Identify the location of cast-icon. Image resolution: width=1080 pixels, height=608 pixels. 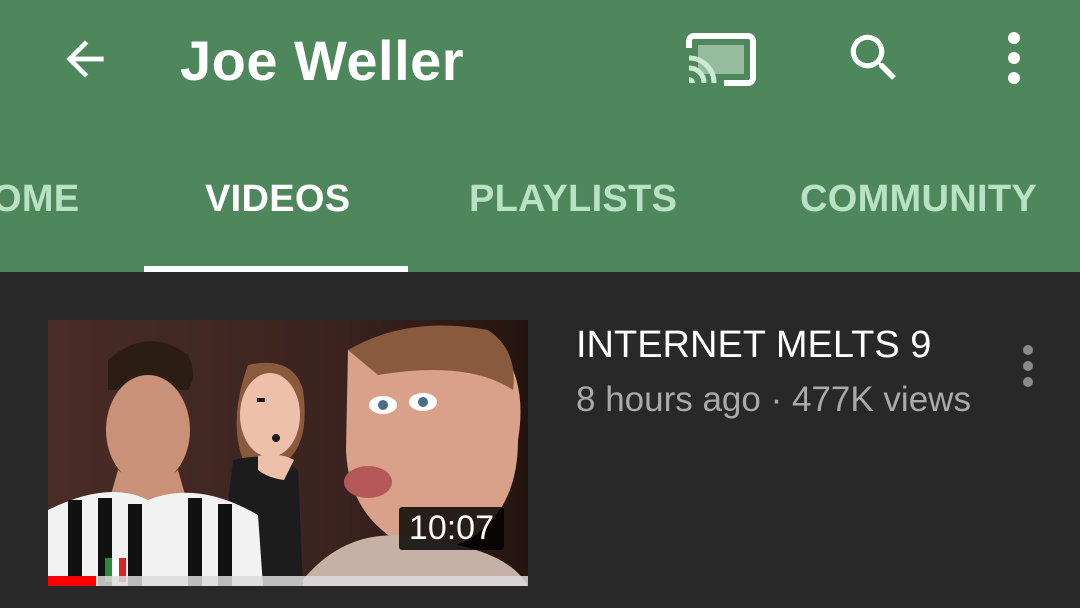
(721, 59).